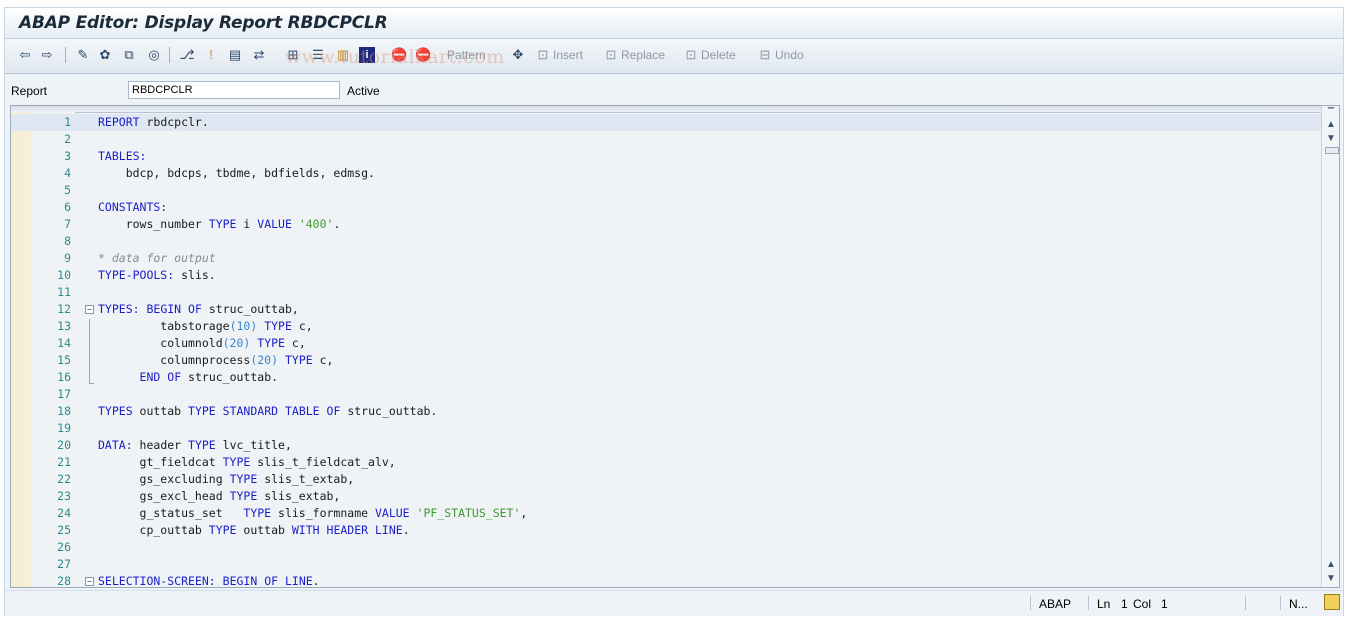 This screenshot has height=618, width=1356. I want to click on session-breakpoint-button: ⛔, so click(423, 55).